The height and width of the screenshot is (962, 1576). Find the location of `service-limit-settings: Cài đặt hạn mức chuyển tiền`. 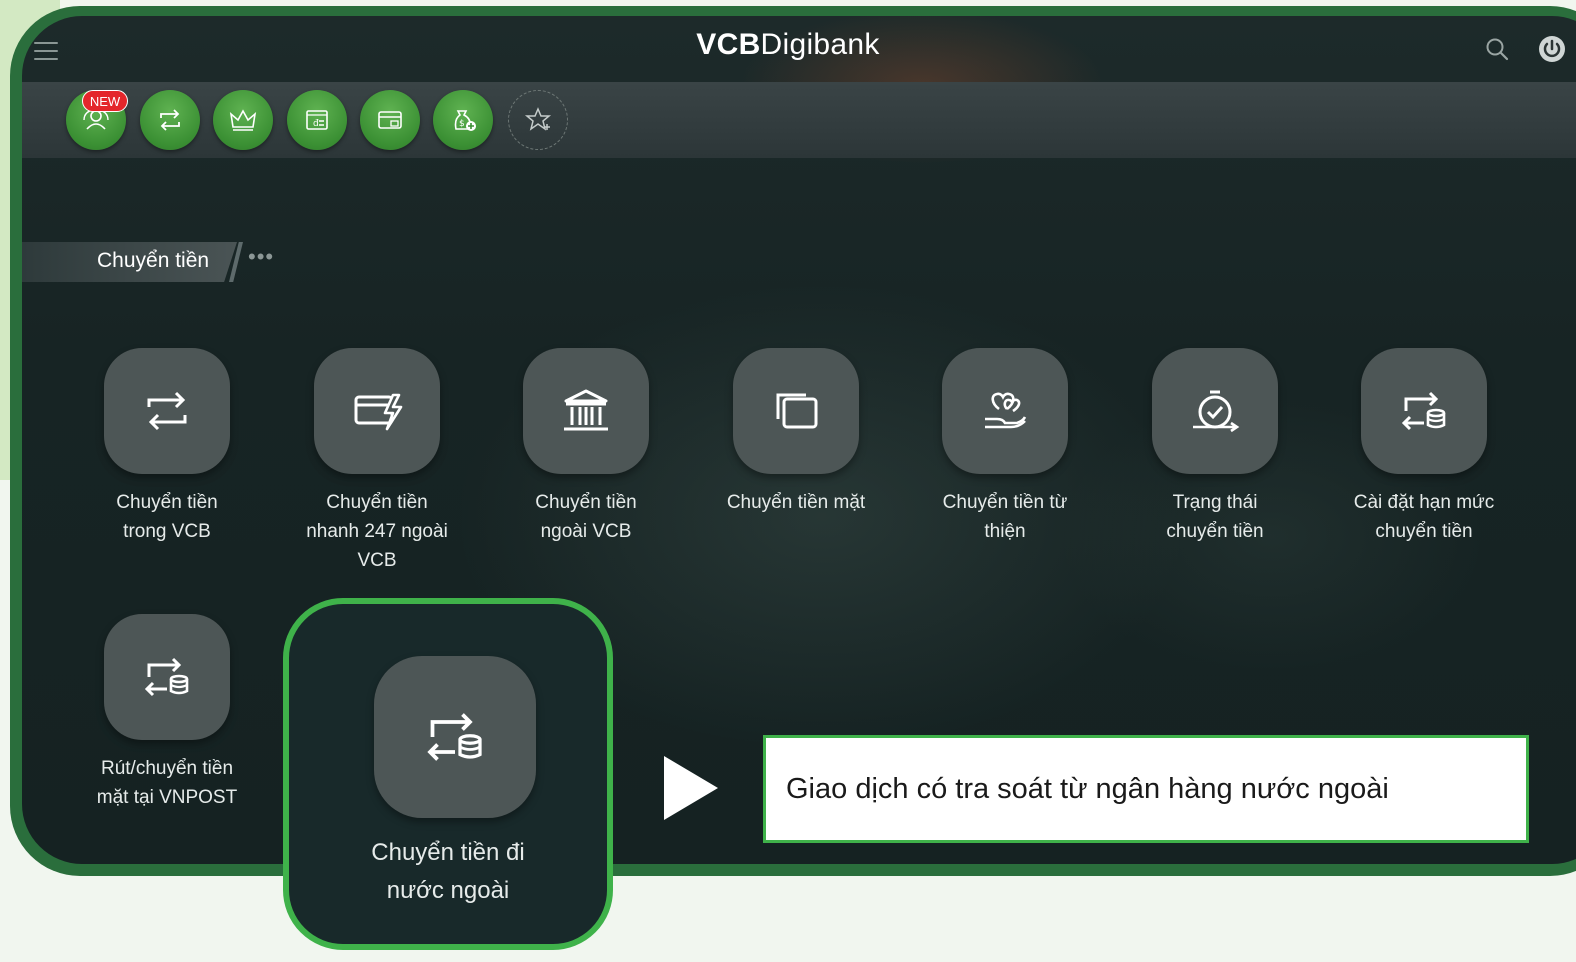

service-limit-settings: Cài đặt hạn mức chuyển tiền is located at coordinates (1424, 447).